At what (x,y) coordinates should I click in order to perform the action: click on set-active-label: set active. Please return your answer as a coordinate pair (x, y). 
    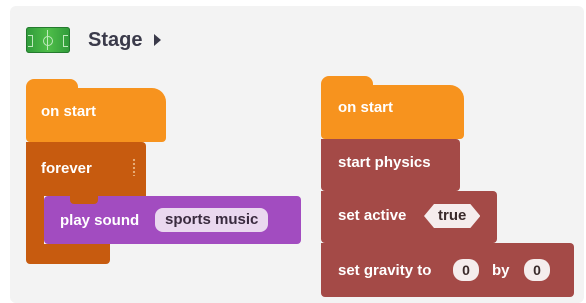
    Looking at the image, I should click on (372, 215).